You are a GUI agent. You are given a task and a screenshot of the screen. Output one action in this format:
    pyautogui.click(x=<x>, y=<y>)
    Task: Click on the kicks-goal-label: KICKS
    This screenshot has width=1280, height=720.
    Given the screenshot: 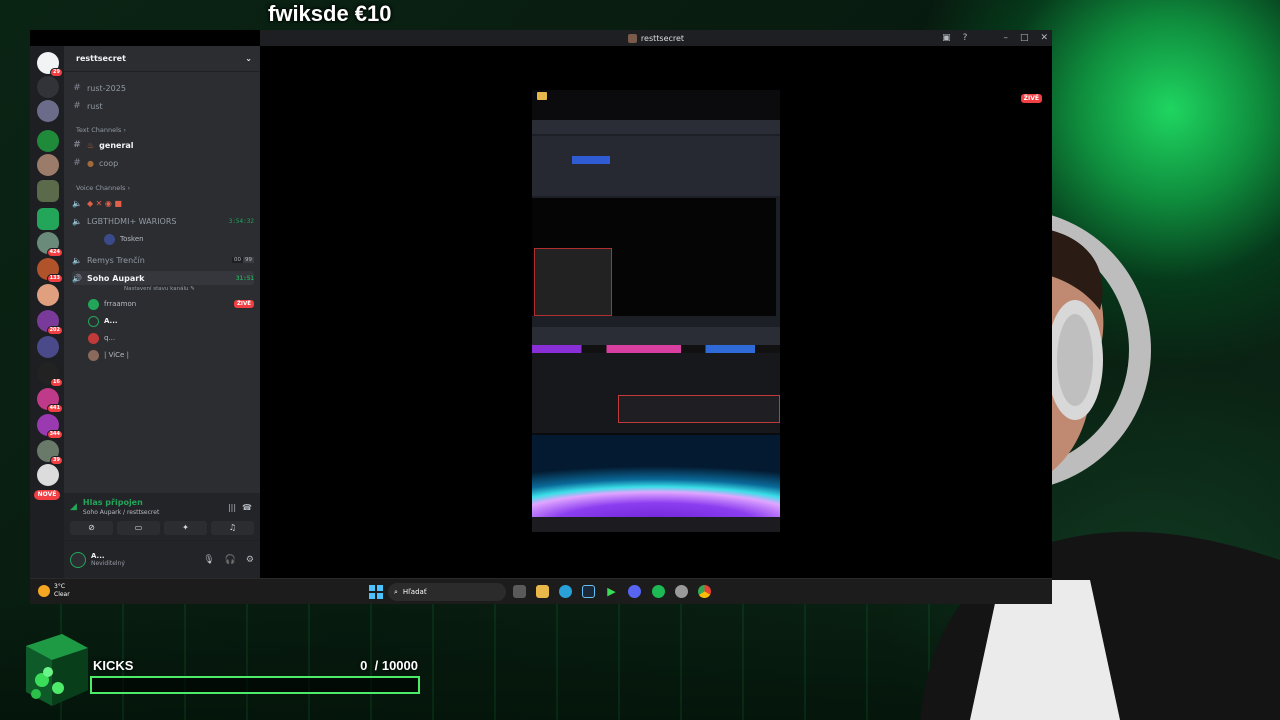 What is the action you would take?
    pyautogui.click(x=113, y=665)
    